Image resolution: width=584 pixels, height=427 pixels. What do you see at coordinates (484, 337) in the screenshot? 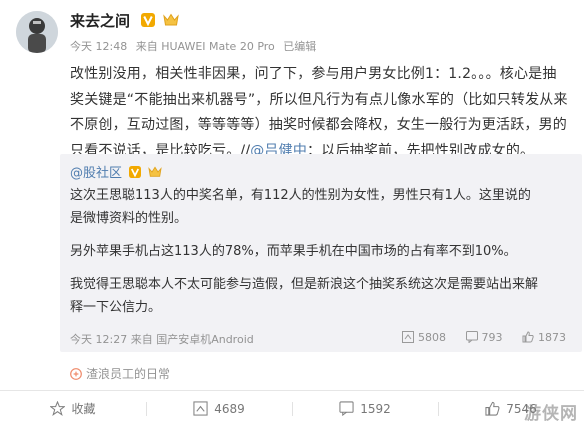
I see `repost-comment-count: 793` at bounding box center [484, 337].